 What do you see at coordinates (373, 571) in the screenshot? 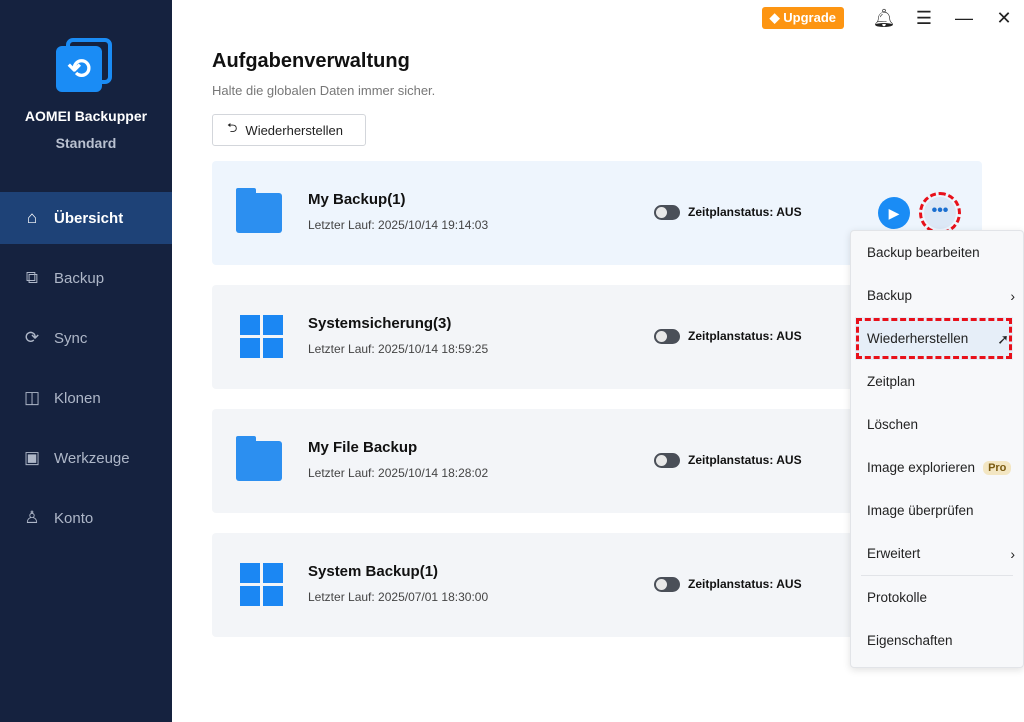
I see `task-name: System Backup(1)` at bounding box center [373, 571].